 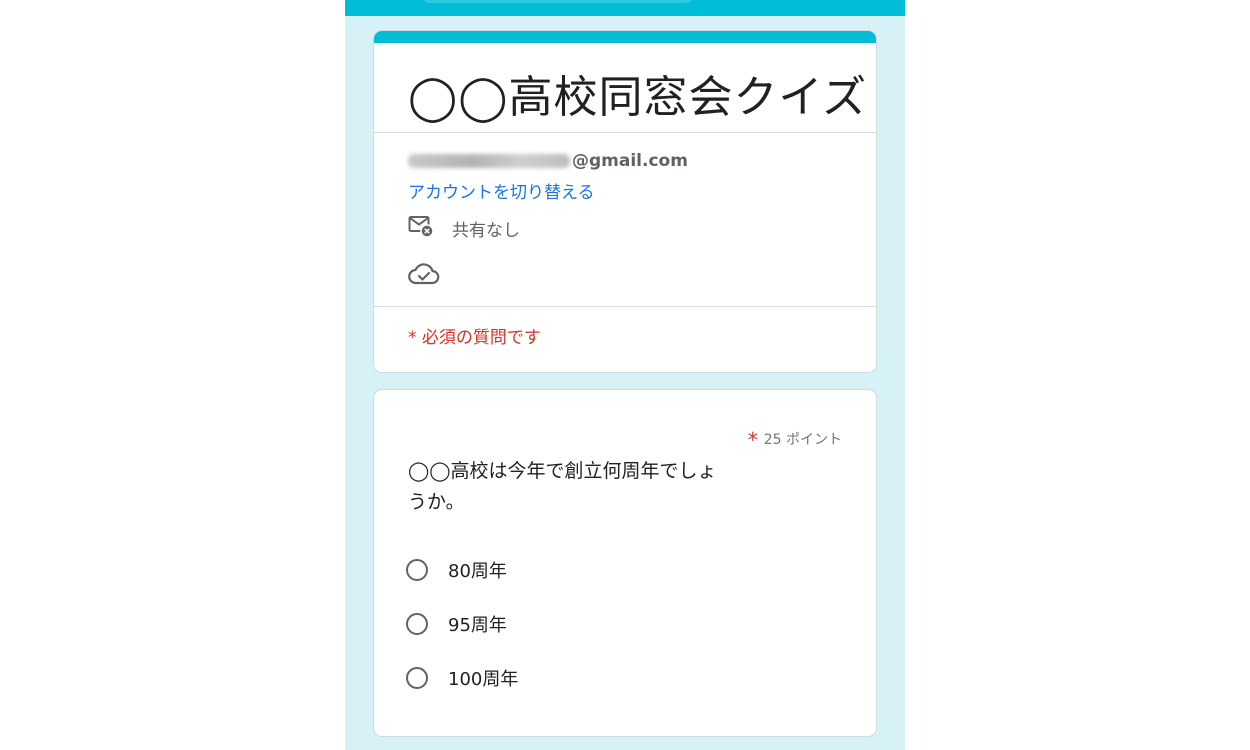 What do you see at coordinates (474, 338) in the screenshot?
I see `required-note: * 必須の質問です` at bounding box center [474, 338].